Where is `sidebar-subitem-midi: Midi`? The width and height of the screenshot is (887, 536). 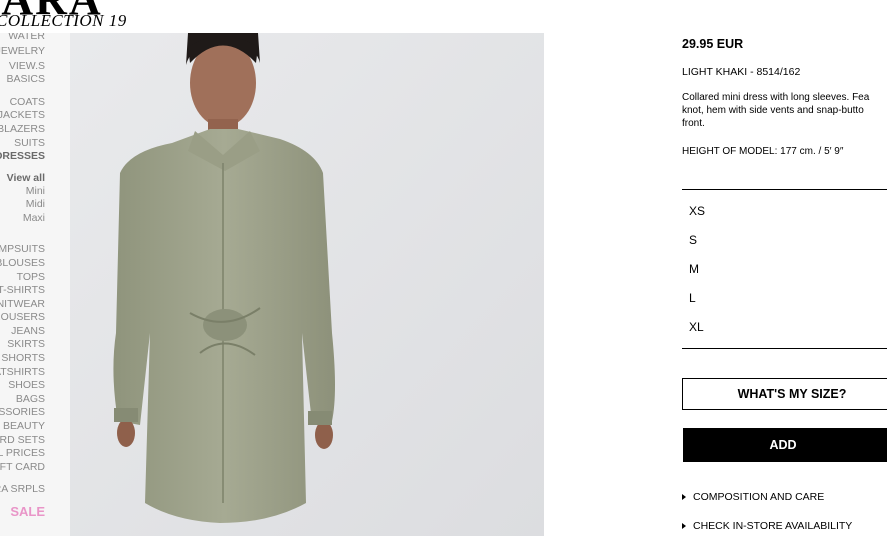 sidebar-subitem-midi: Midi is located at coordinates (35, 204).